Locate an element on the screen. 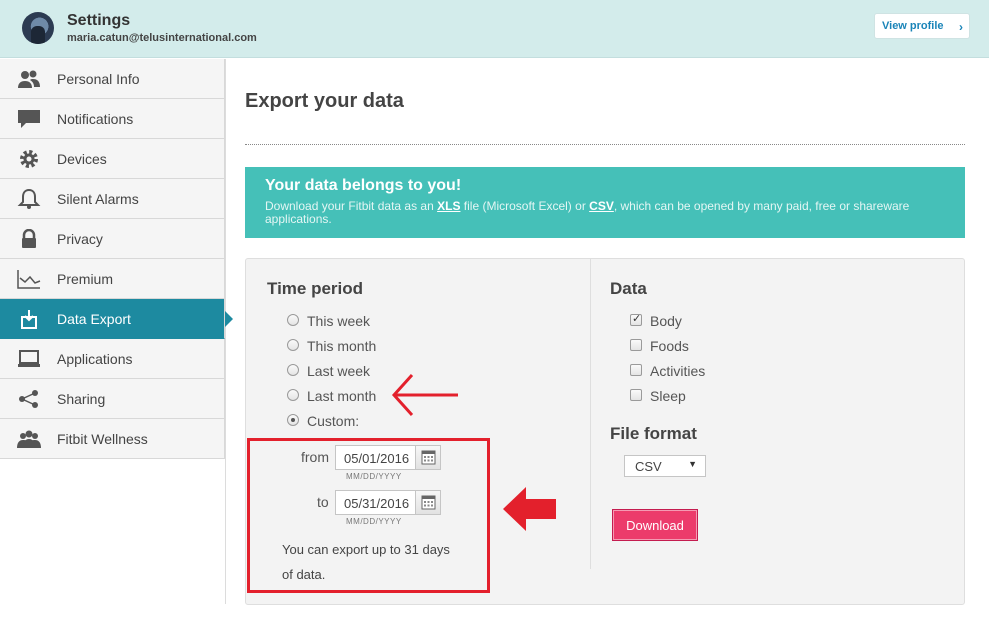 This screenshot has height=638, width=989. sidebar-item-premium: Premium is located at coordinates (112, 279).